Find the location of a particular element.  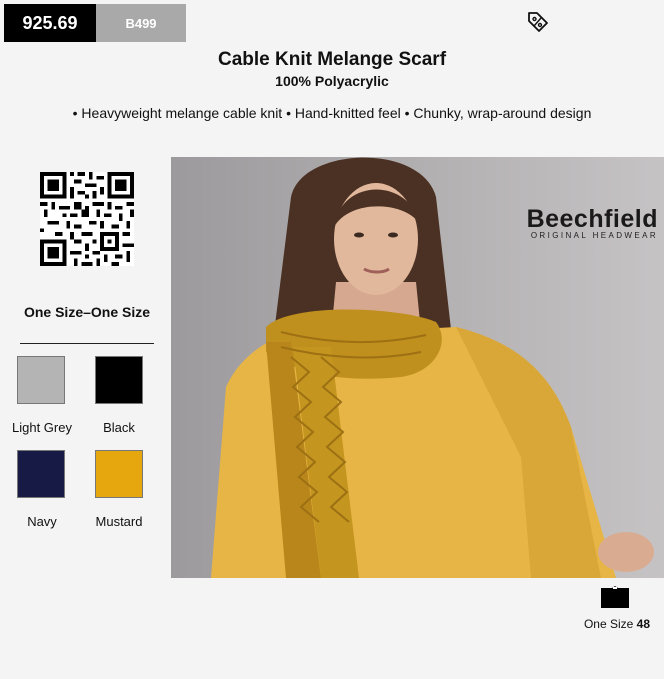

product-material: 100% Polyacrylic is located at coordinates (332, 81).